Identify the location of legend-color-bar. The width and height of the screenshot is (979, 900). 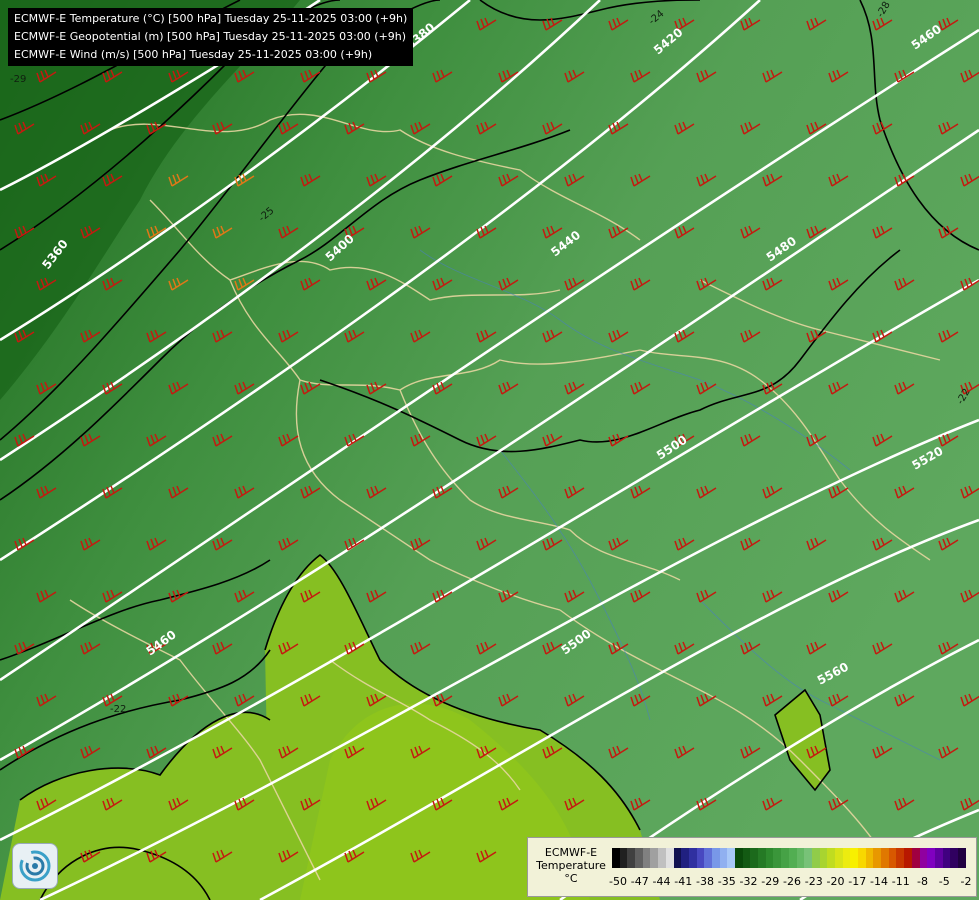
(789, 858).